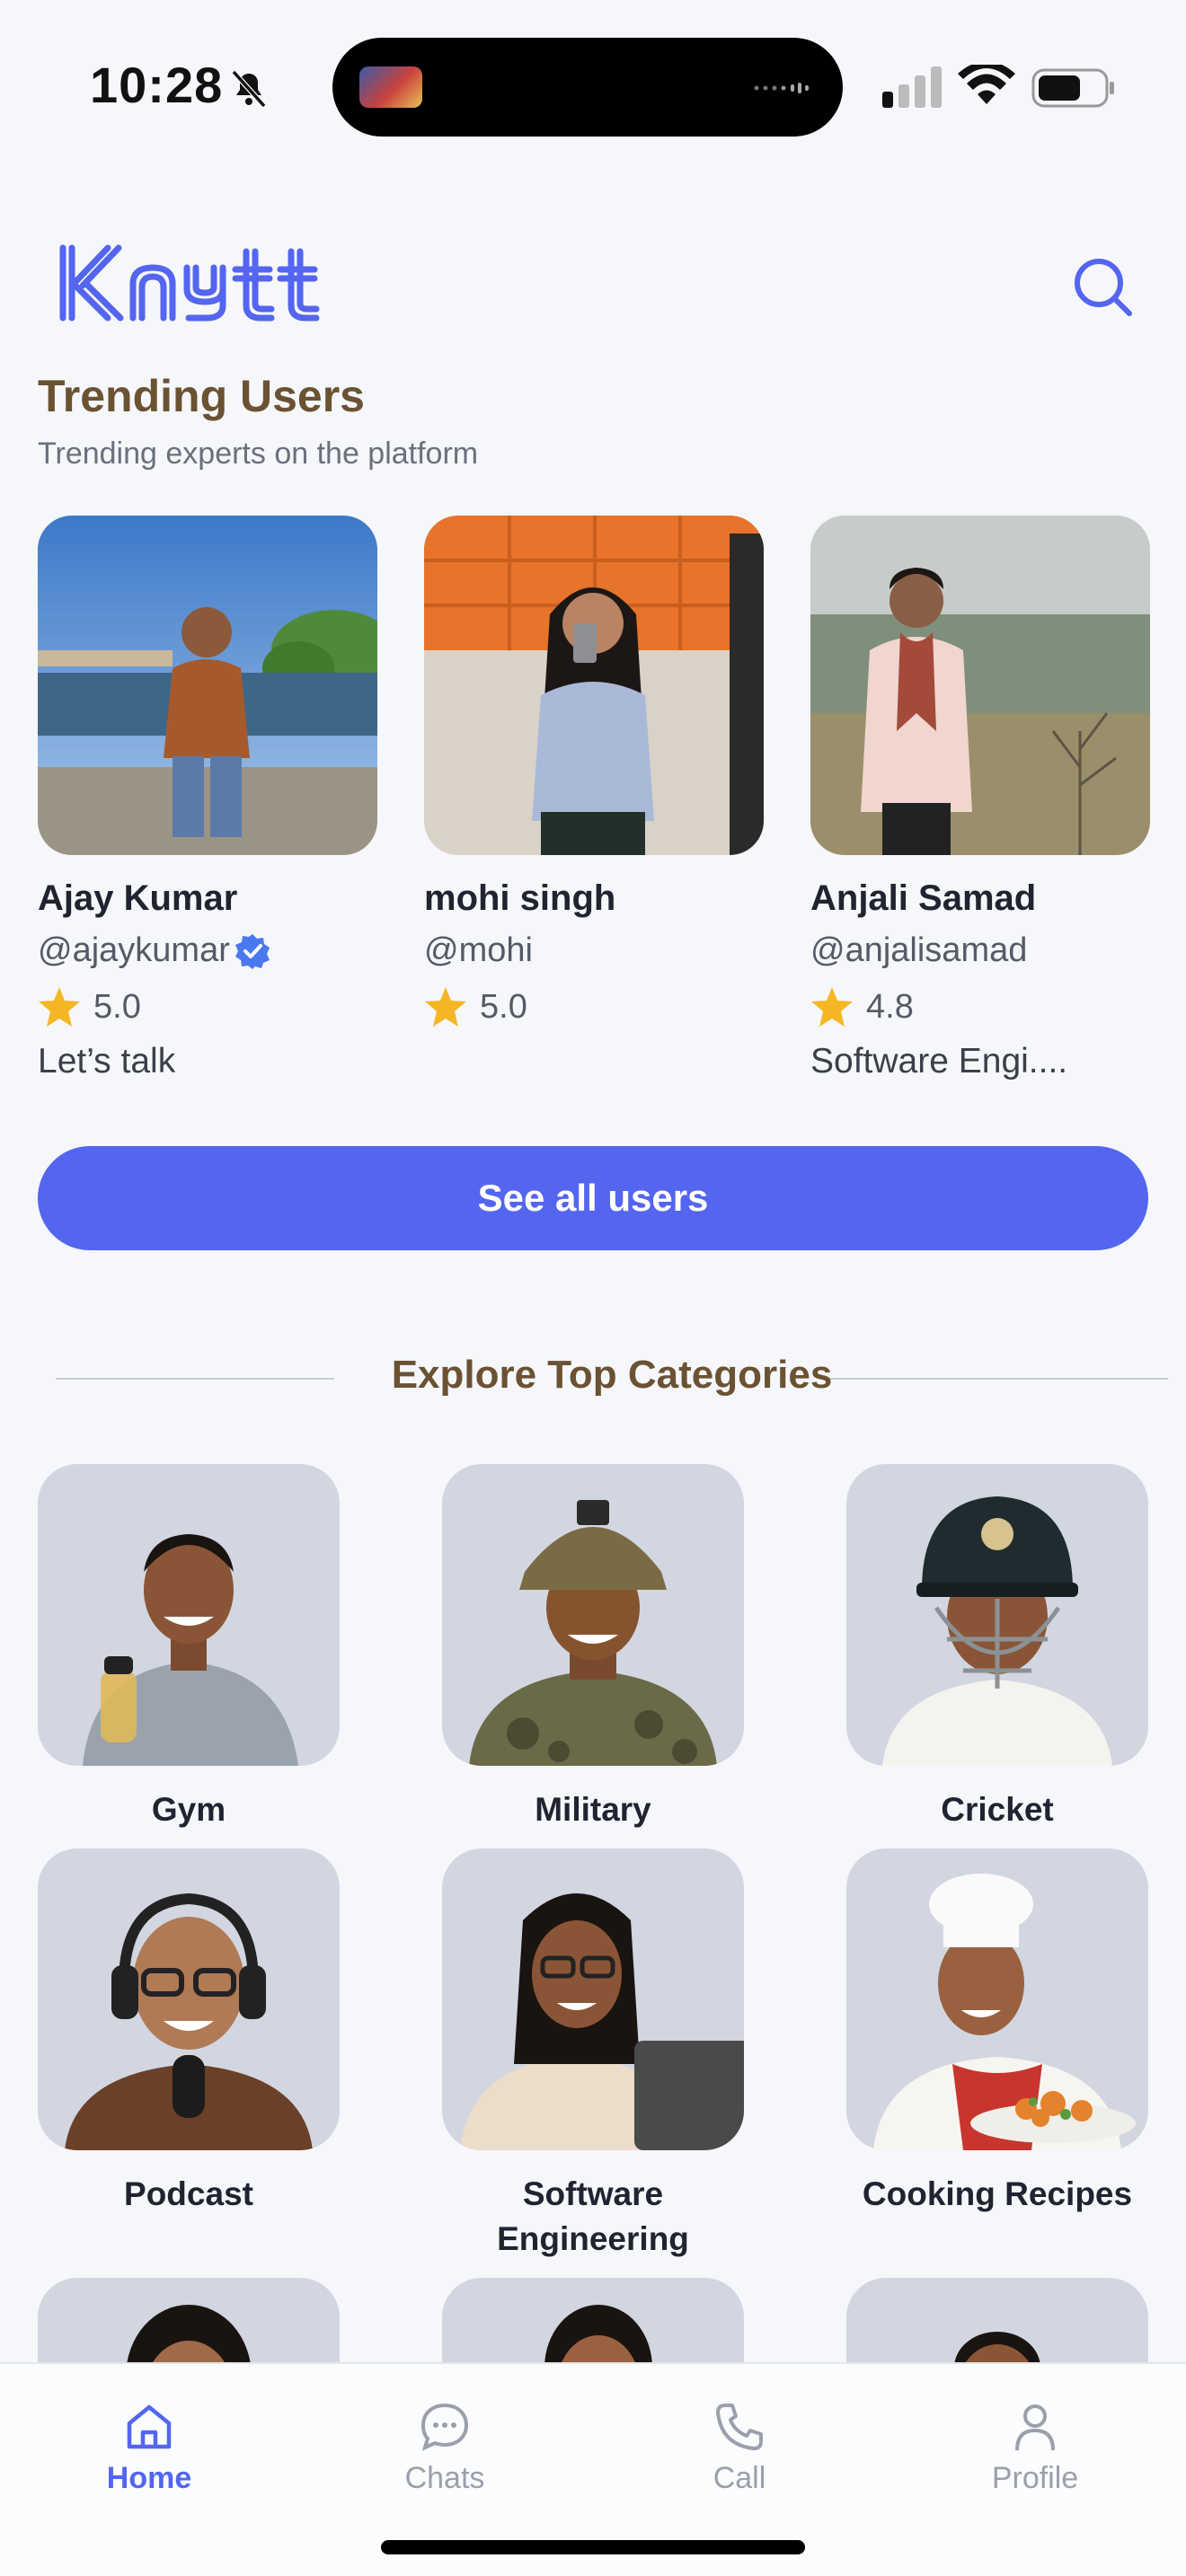 The height and width of the screenshot is (2576, 1186). I want to click on user-handle: @mohi, so click(478, 950).